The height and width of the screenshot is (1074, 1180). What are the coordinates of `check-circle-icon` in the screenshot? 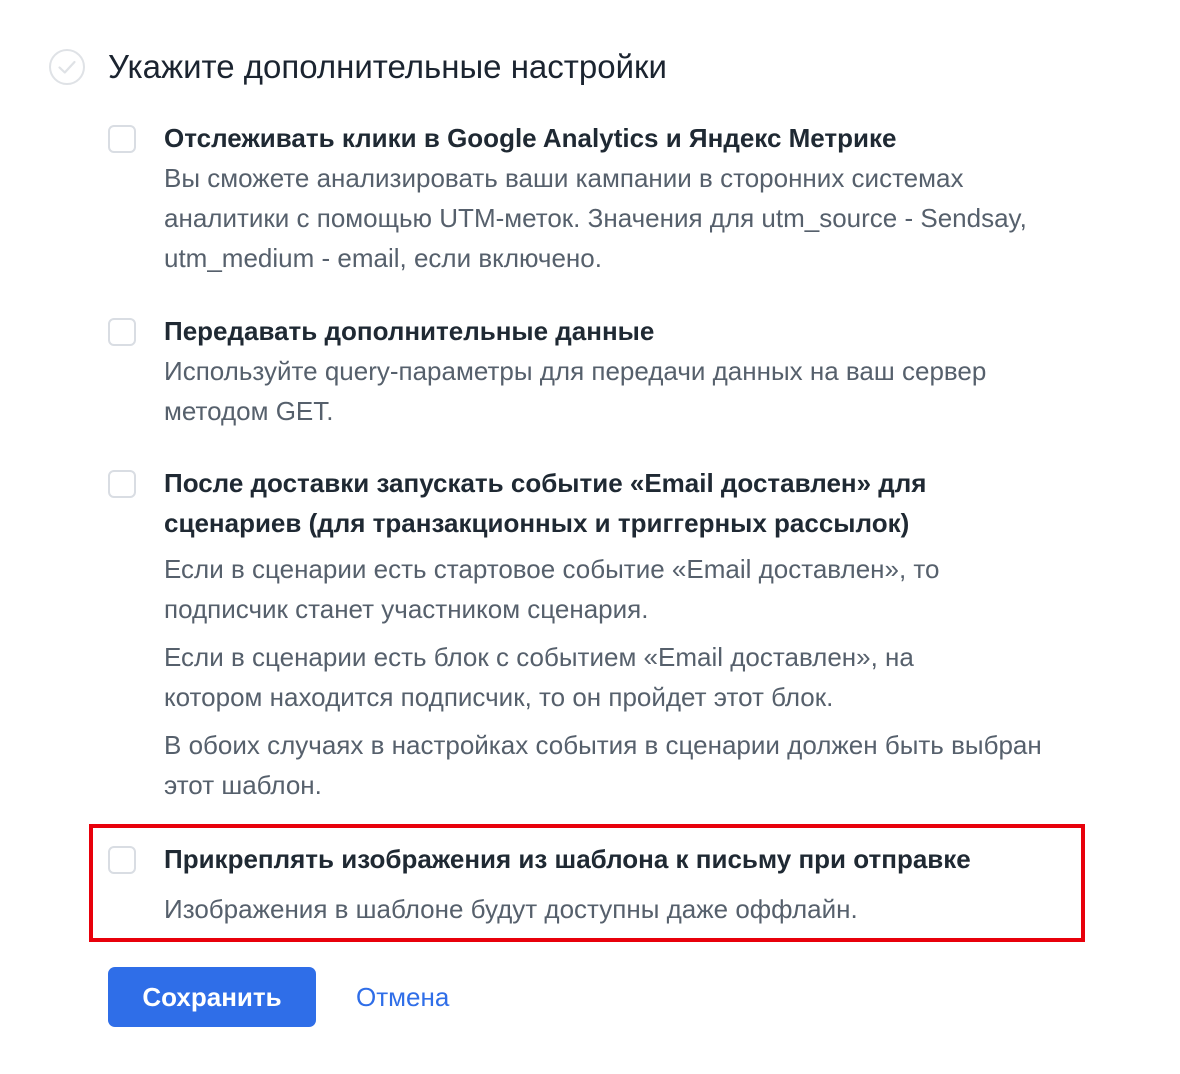 It's located at (67, 67).